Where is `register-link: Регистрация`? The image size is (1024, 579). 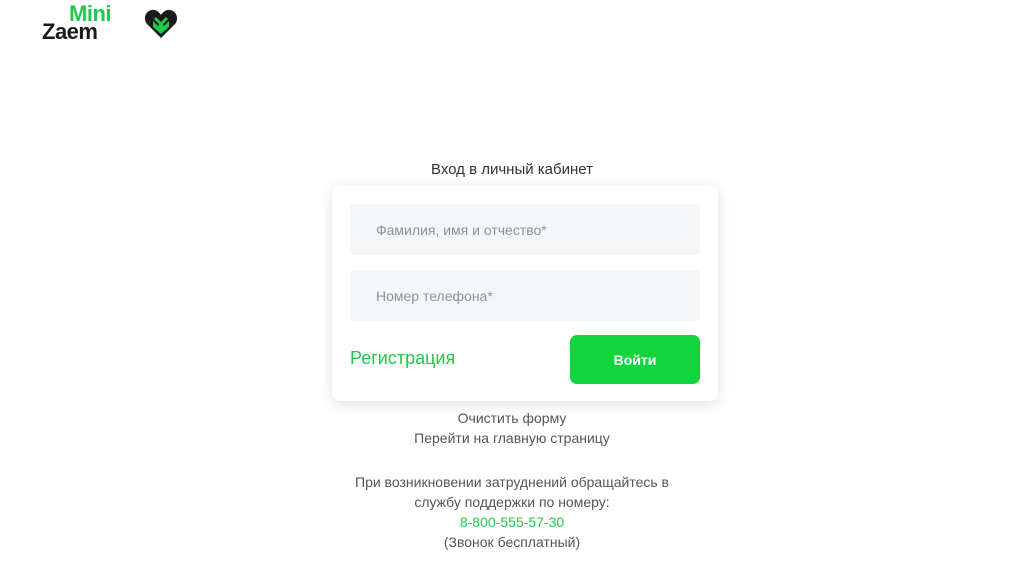 register-link: Регистрация is located at coordinates (402, 358).